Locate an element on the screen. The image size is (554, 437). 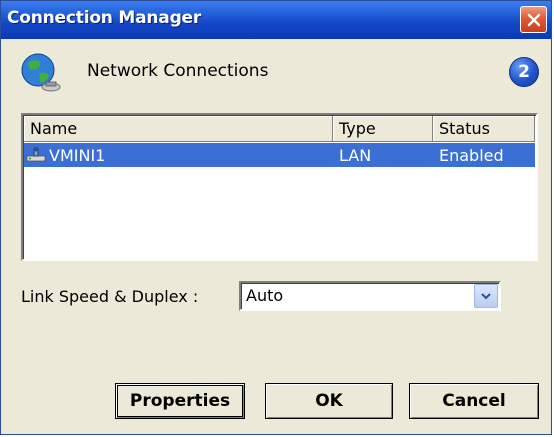
list-header: Name Type Status is located at coordinates (279, 129).